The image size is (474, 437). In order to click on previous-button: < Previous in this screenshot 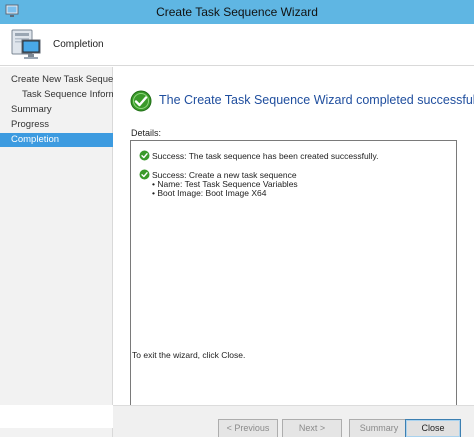, I will do `click(248, 428)`.